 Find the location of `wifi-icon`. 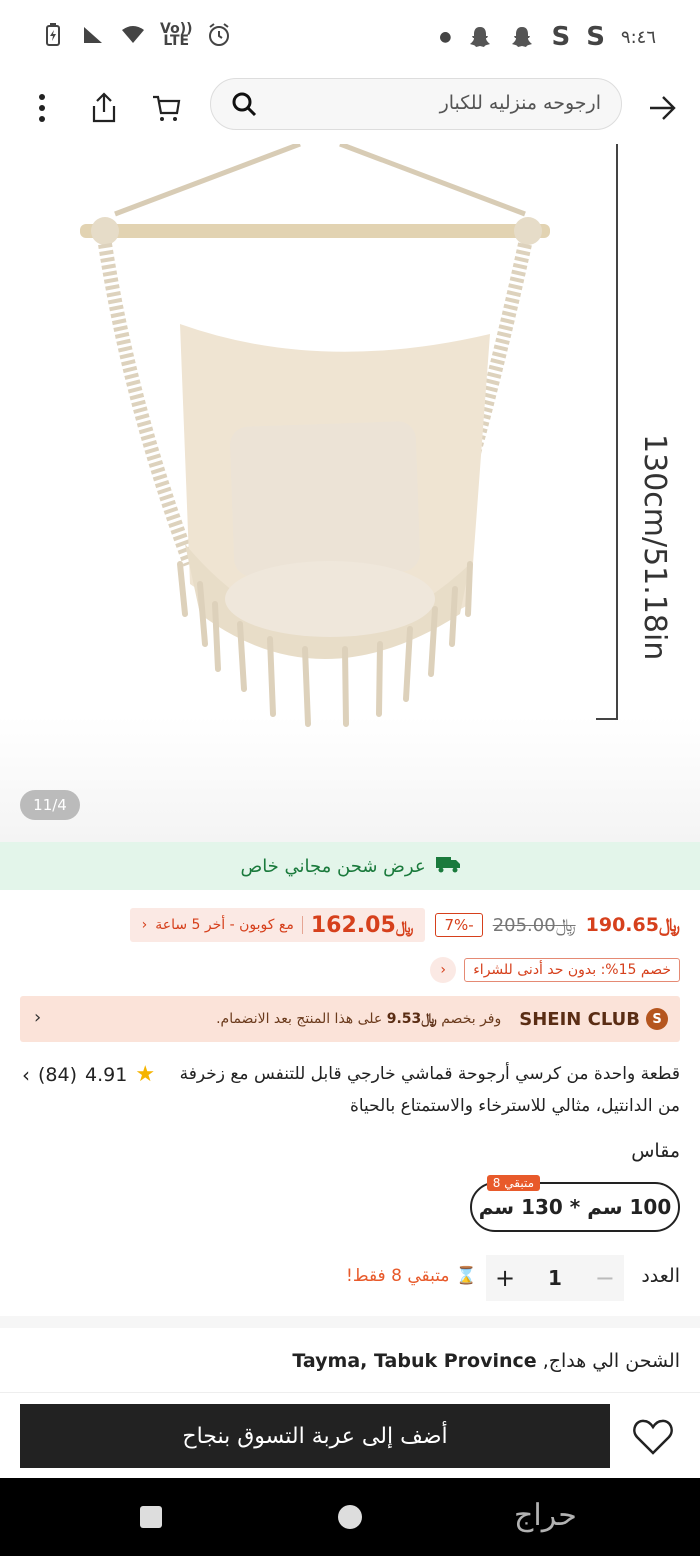

wifi-icon is located at coordinates (133, 35).